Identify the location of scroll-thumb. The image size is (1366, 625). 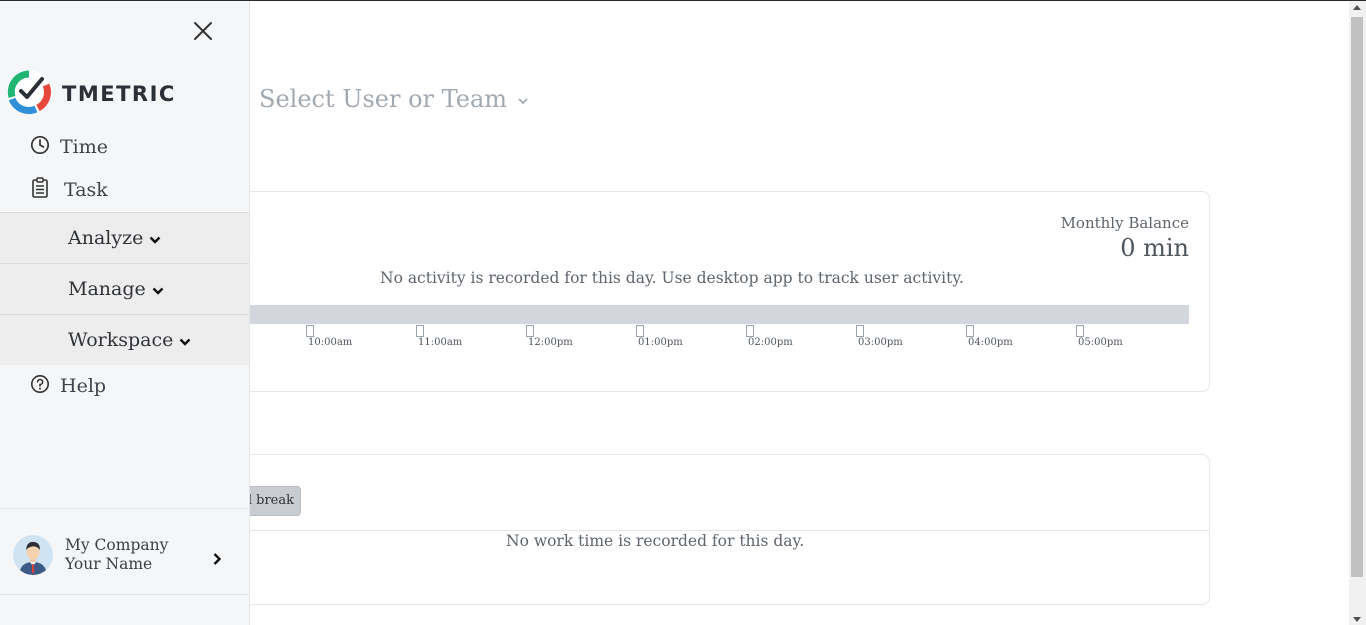
(1357, 297).